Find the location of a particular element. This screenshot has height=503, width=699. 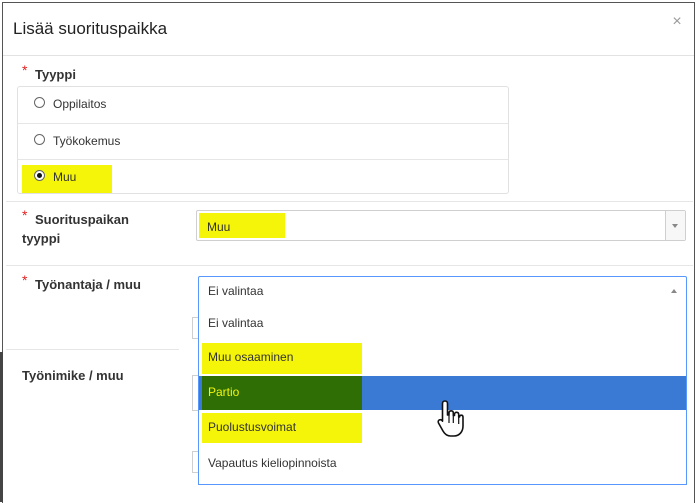

hand-pointer-icon is located at coordinates (450, 418).